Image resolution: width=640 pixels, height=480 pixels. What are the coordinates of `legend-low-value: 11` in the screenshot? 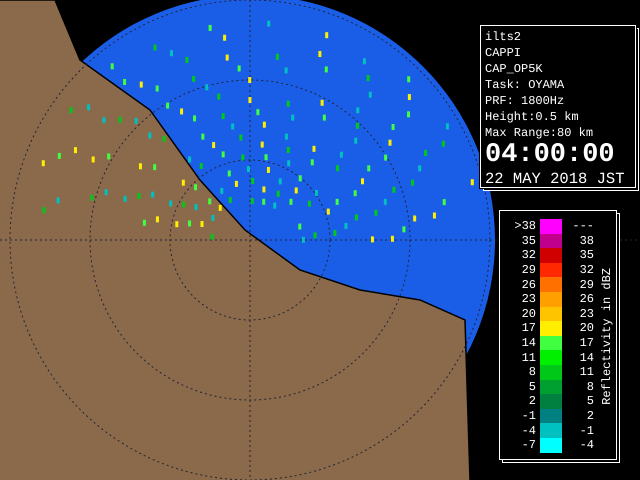 It's located at (528, 357).